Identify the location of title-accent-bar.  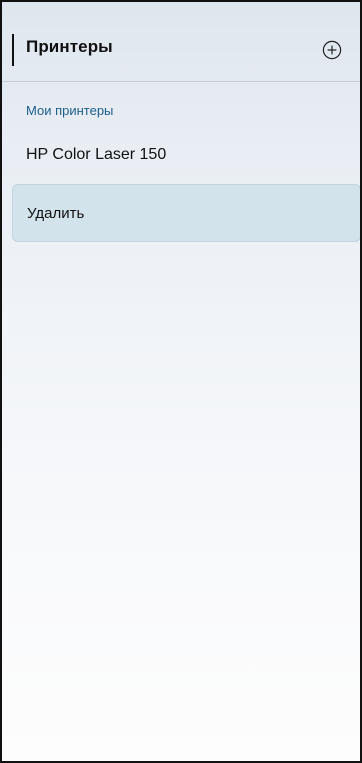
(13, 50).